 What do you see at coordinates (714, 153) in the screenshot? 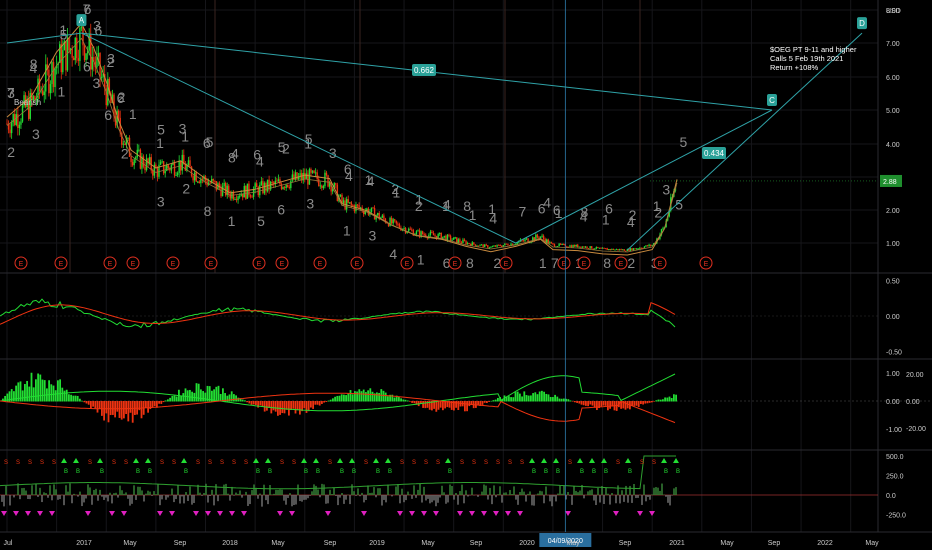
I see `ratio-label-lower: 0.434` at bounding box center [714, 153].